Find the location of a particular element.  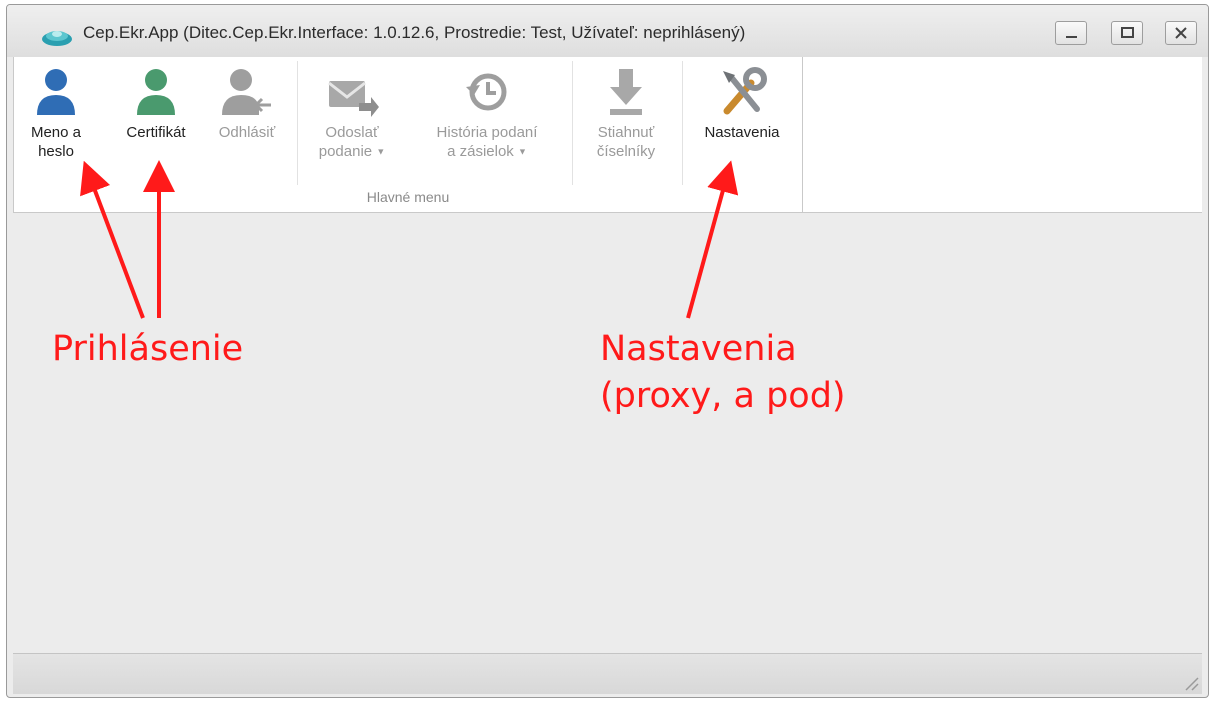

annotation-login: Prihlásenie is located at coordinates (148, 349).